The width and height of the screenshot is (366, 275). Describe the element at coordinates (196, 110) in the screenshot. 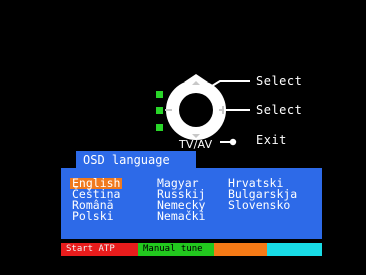

I see `remote-center-button` at that location.